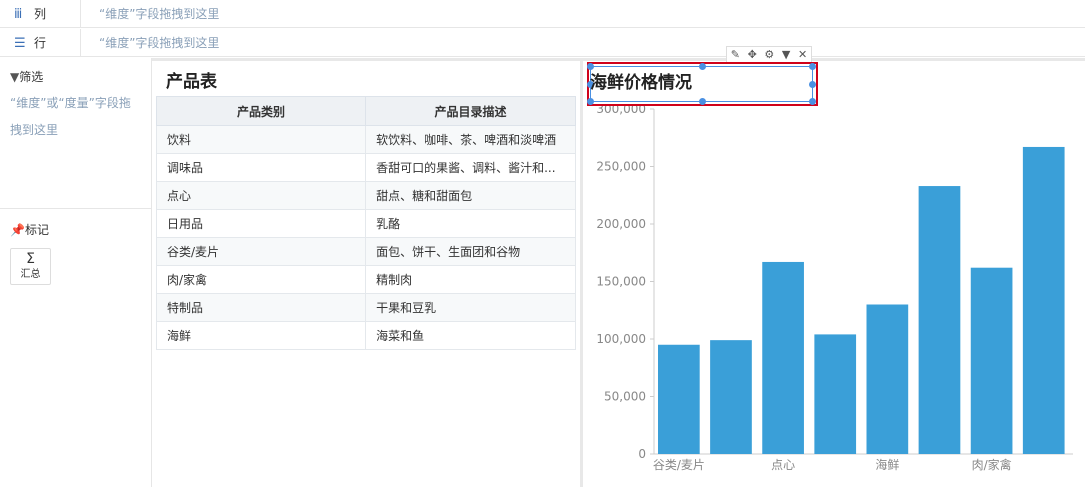  Describe the element at coordinates (542, 43) in the screenshot. I see `row-shelf: ☰ 行 “维度”字段拖拽到这里` at that location.